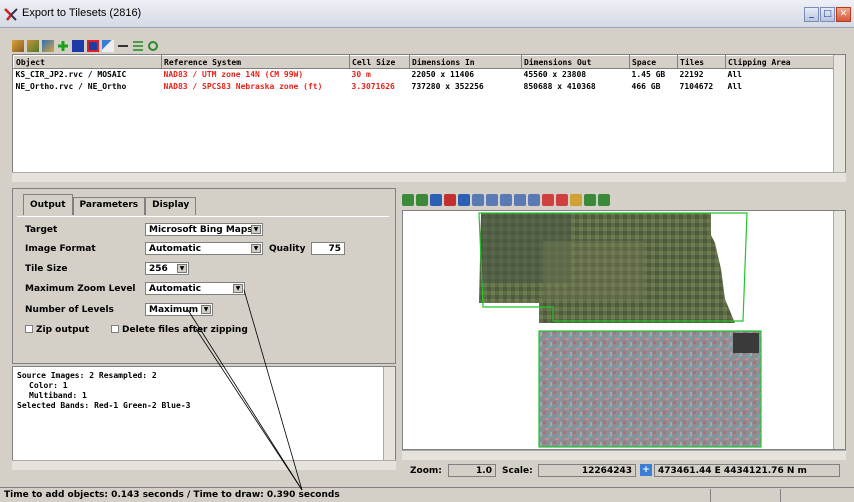  I want to click on redraw-icon, so click(562, 200).